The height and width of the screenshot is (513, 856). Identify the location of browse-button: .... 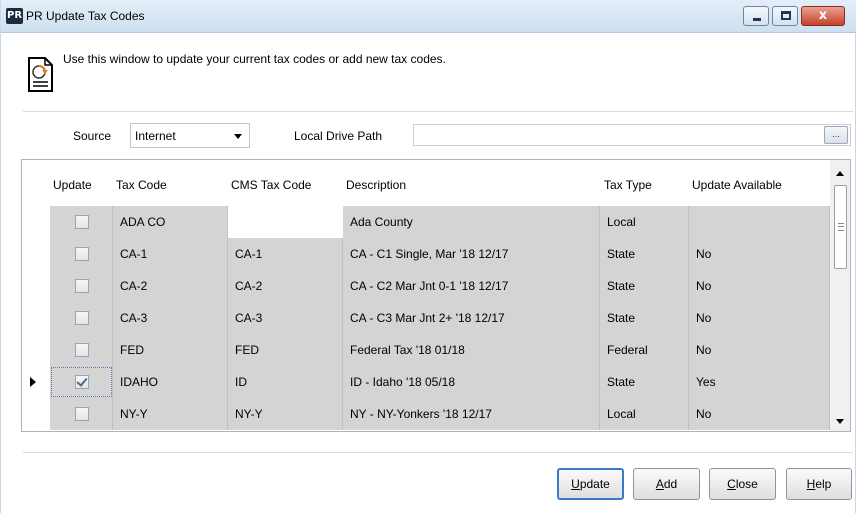
(836, 135).